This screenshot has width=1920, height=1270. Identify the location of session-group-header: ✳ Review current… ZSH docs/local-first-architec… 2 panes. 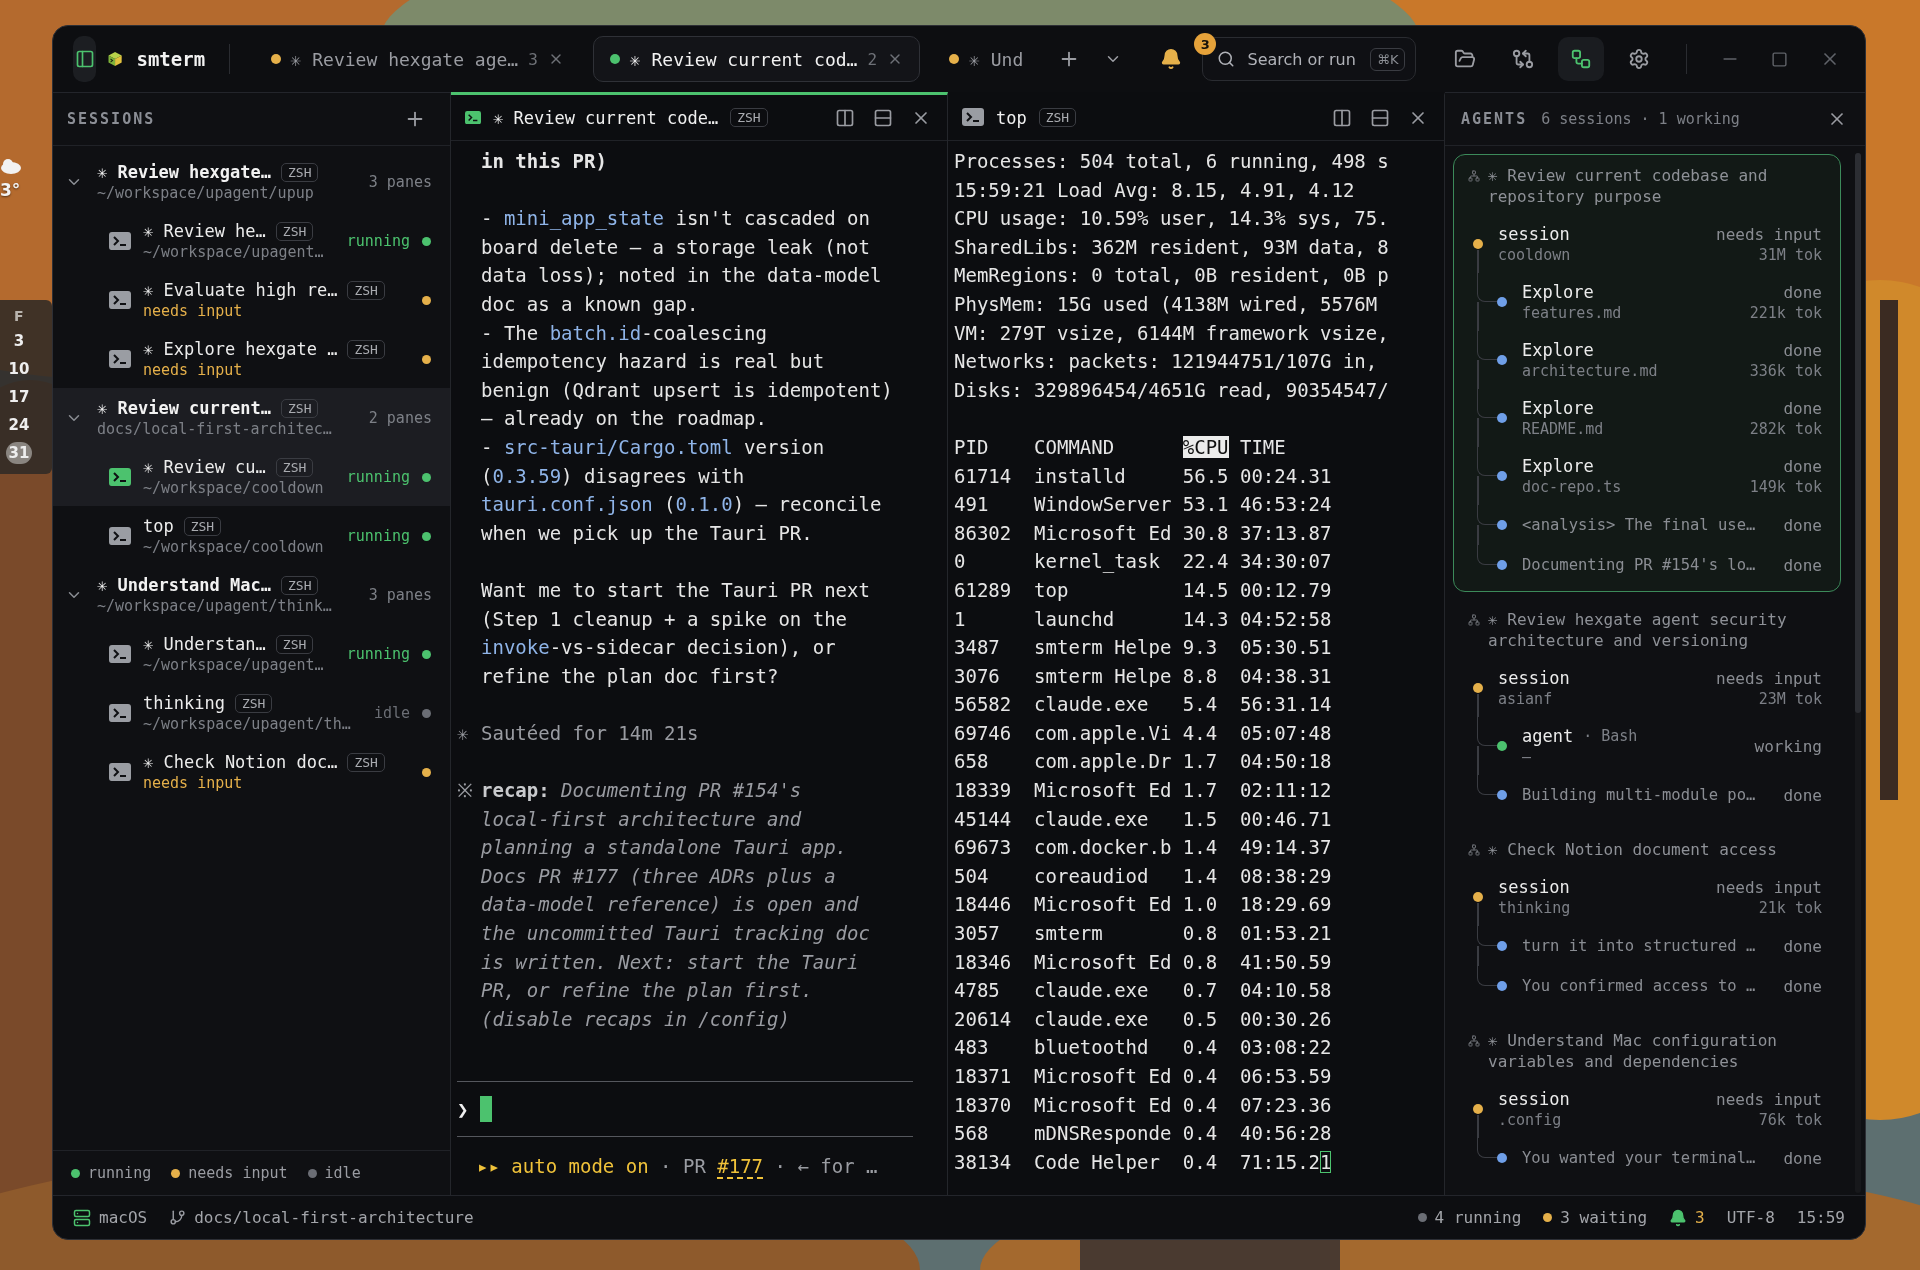
(251, 417).